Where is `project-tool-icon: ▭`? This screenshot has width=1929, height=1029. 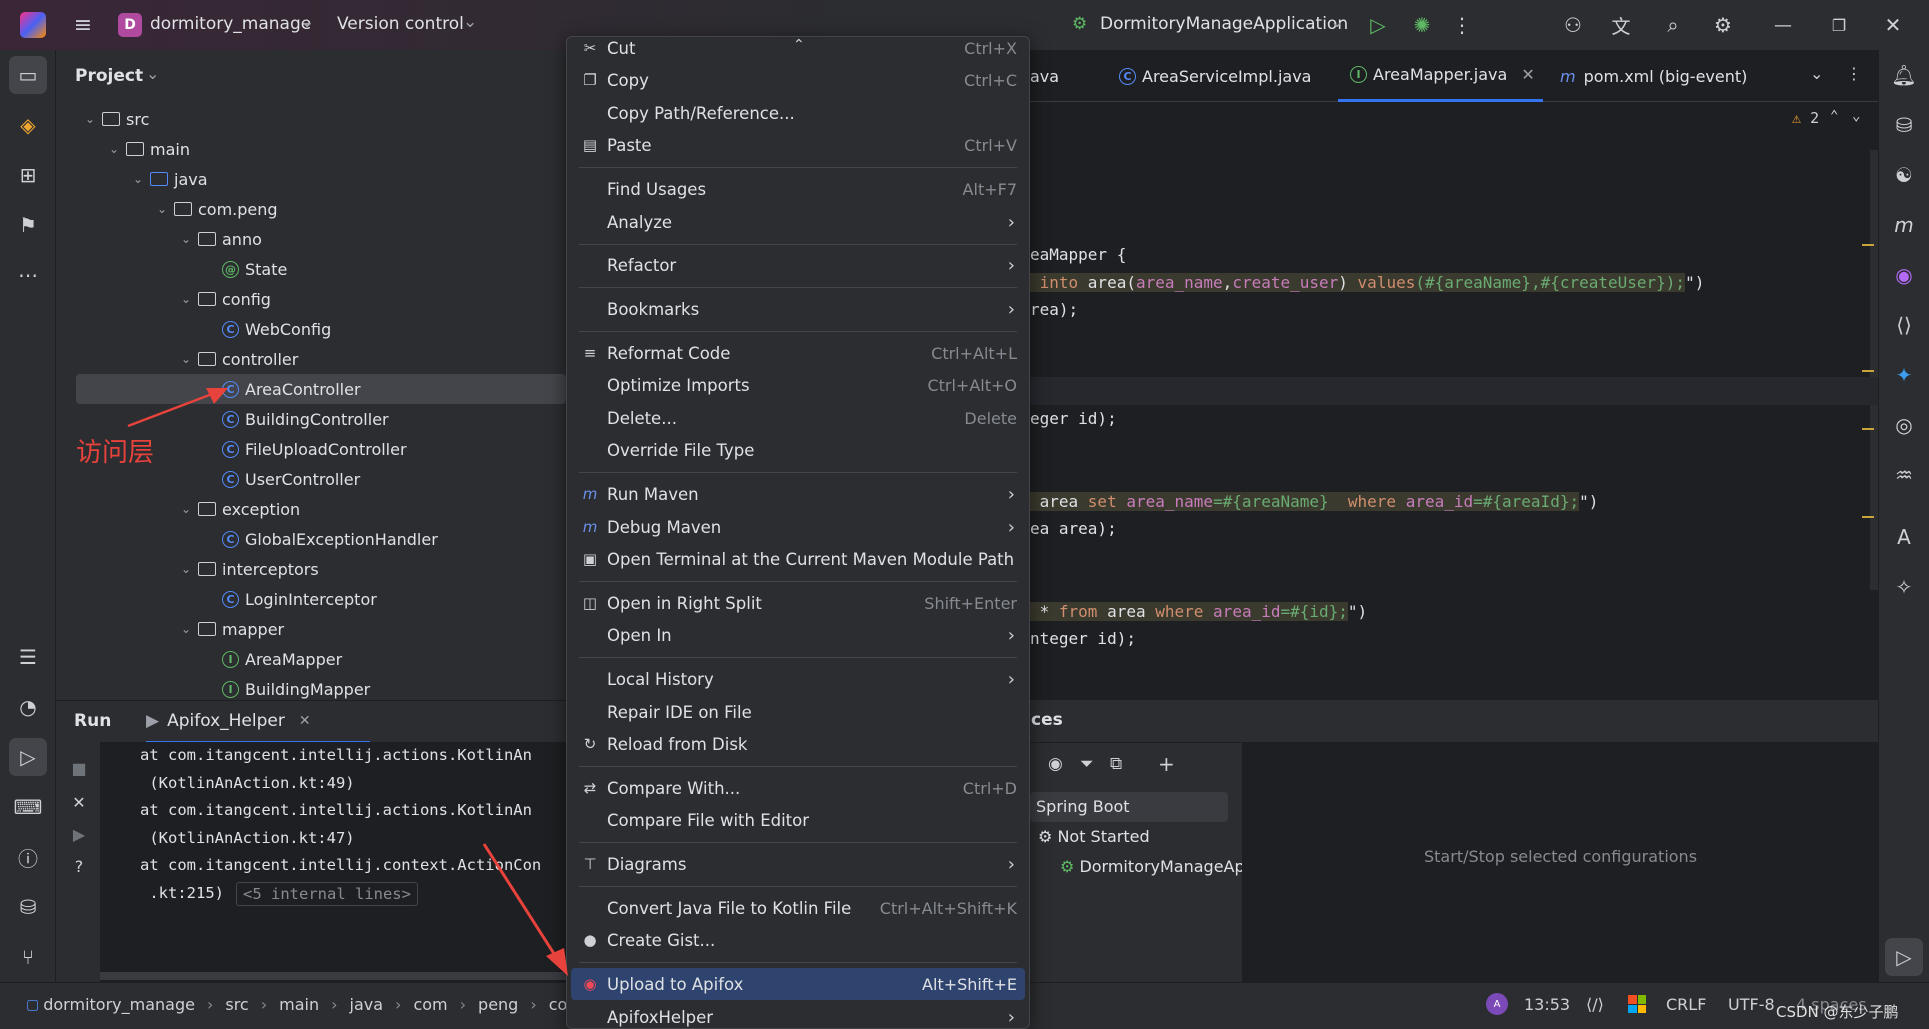 project-tool-icon: ▭ is located at coordinates (28, 75).